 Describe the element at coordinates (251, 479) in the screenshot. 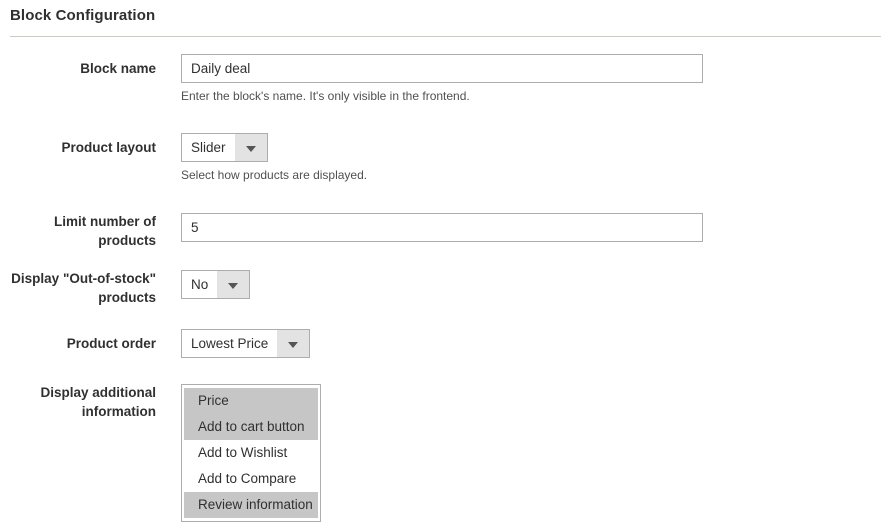

I see `list-item: Add to Compare` at that location.